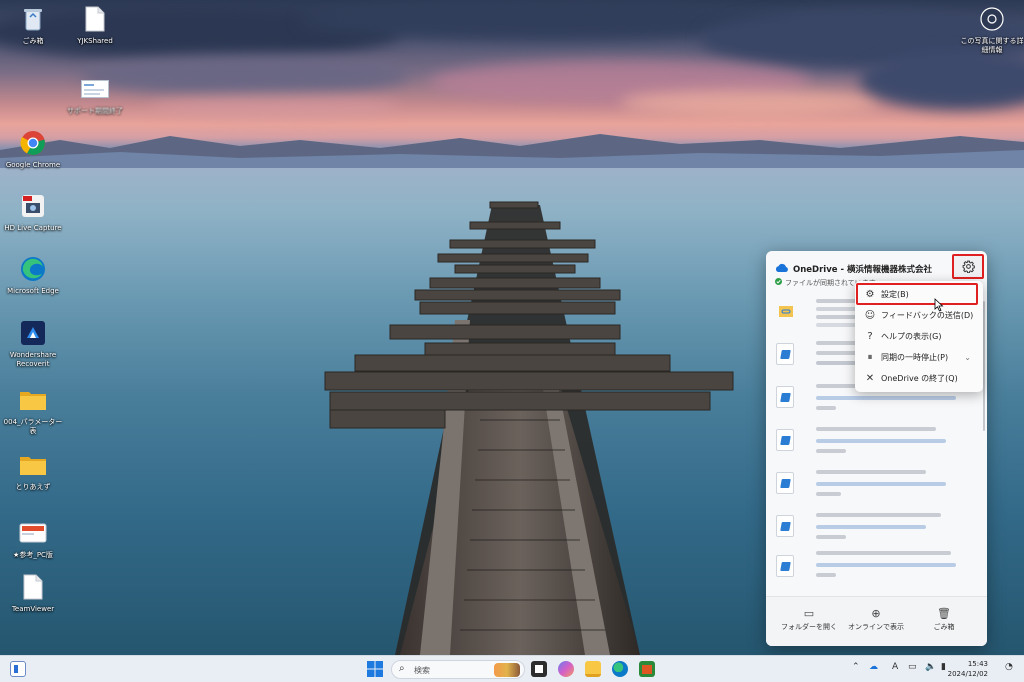 The image size is (1024, 682). I want to click on chrome-icon, so click(33, 143).